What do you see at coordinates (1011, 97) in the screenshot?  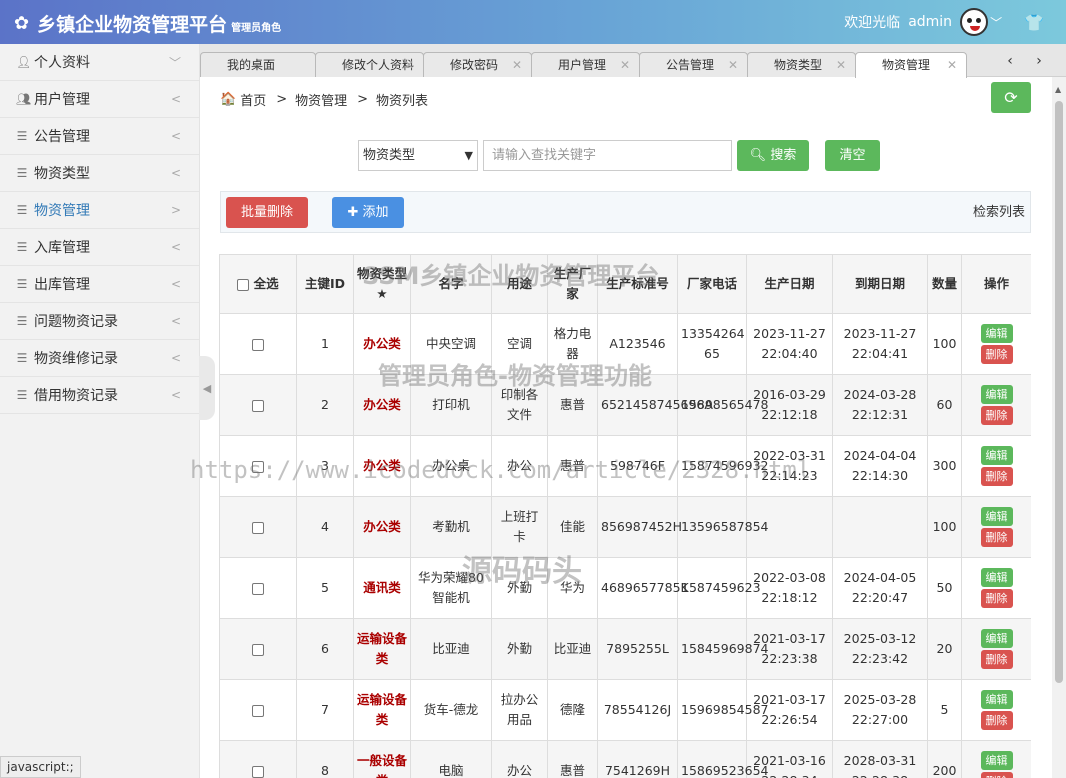 I see `refresh-button: ⟳` at bounding box center [1011, 97].